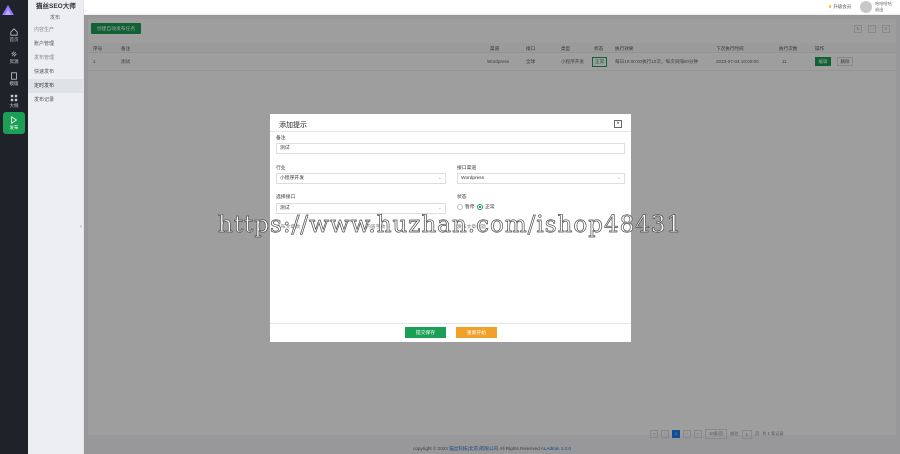 The width and height of the screenshot is (900, 454). I want to click on select-api-label: 选择接口, so click(286, 197).